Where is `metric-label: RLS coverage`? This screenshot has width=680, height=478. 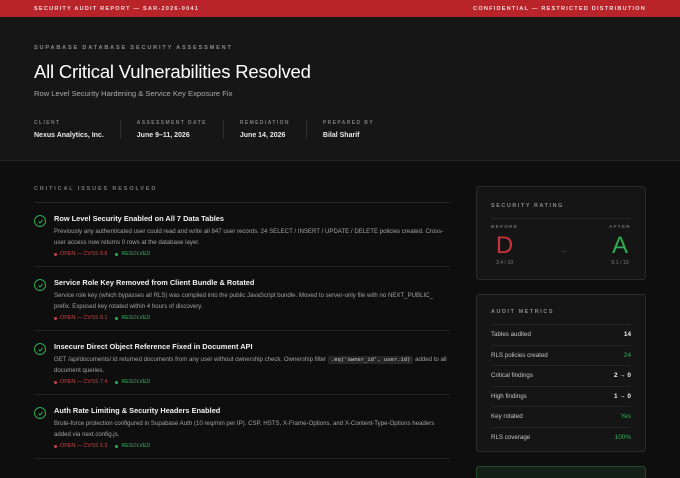
metric-label: RLS coverage is located at coordinates (511, 438).